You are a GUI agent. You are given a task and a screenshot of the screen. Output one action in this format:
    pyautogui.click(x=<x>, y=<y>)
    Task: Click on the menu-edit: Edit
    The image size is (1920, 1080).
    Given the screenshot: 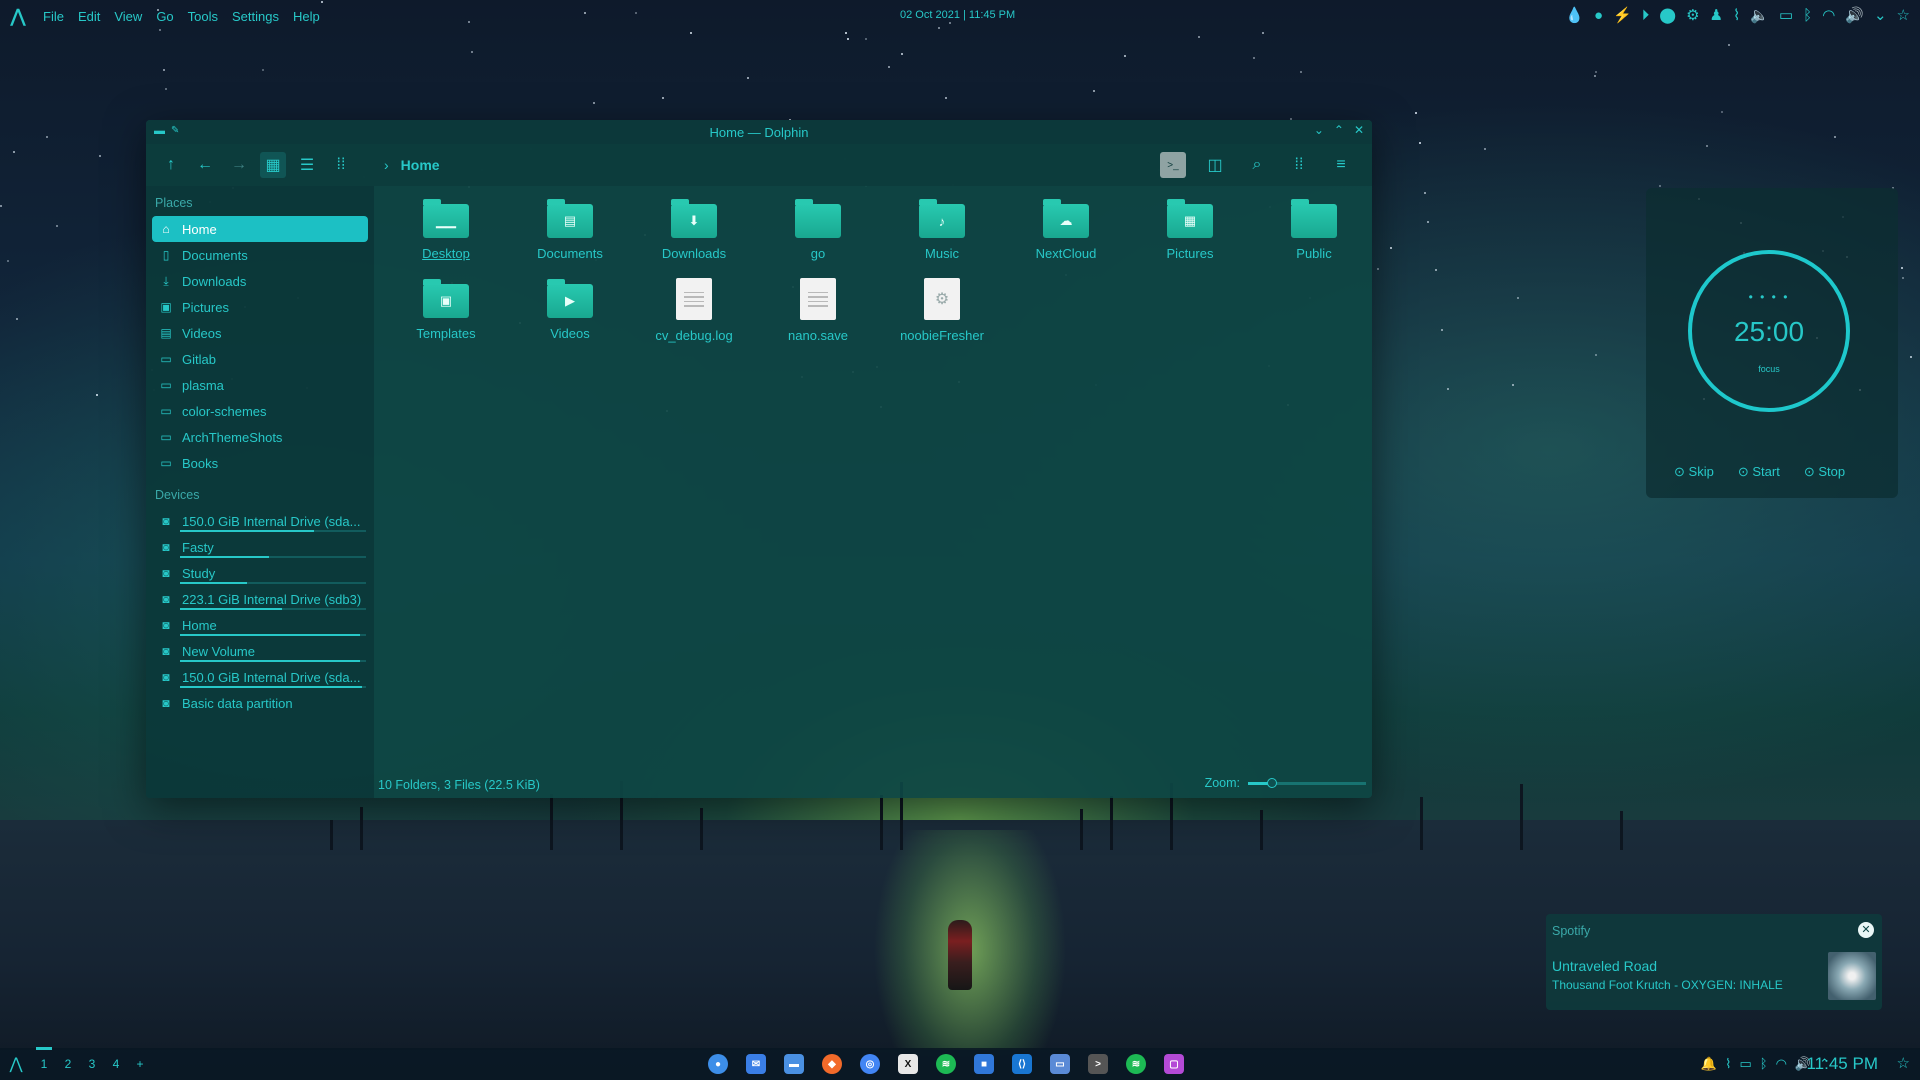 What is the action you would take?
    pyautogui.click(x=89, y=16)
    